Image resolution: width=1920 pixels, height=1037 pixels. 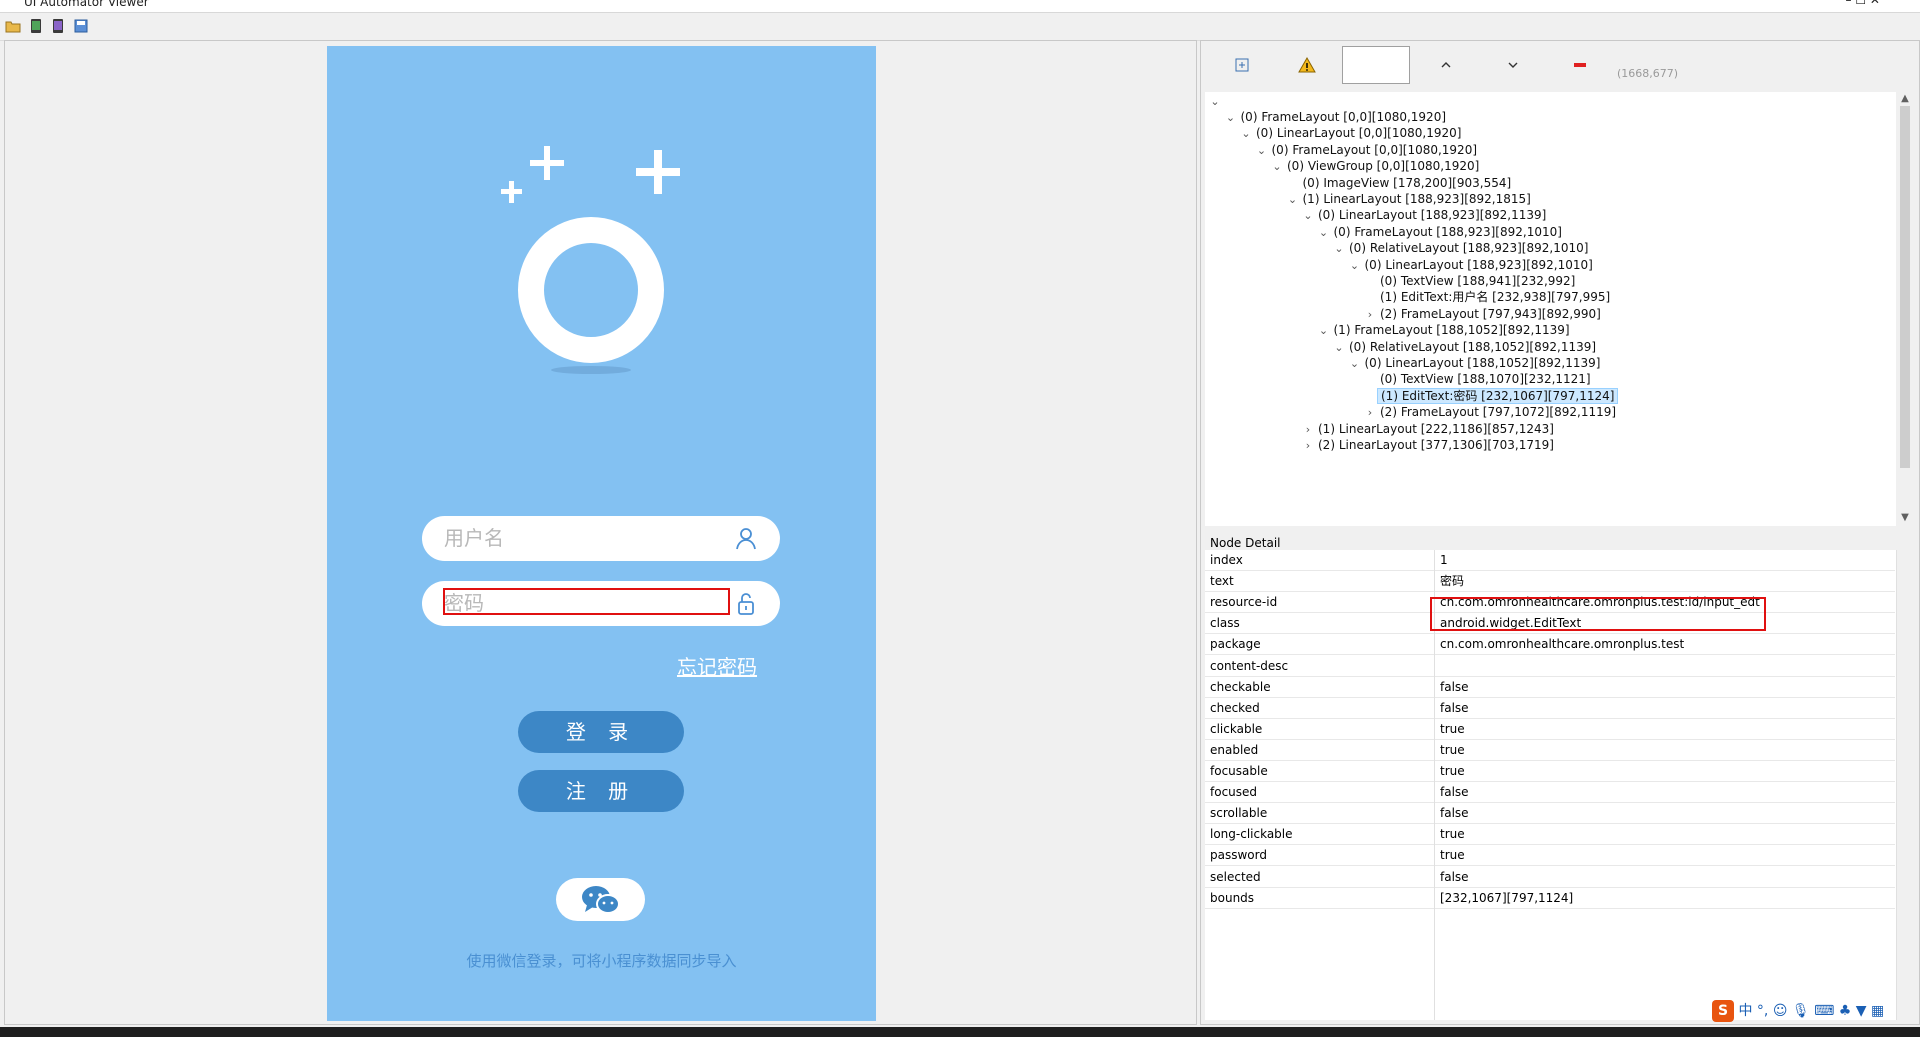 What do you see at coordinates (1550, 687) in the screenshot?
I see `detail-row: checkable false` at bounding box center [1550, 687].